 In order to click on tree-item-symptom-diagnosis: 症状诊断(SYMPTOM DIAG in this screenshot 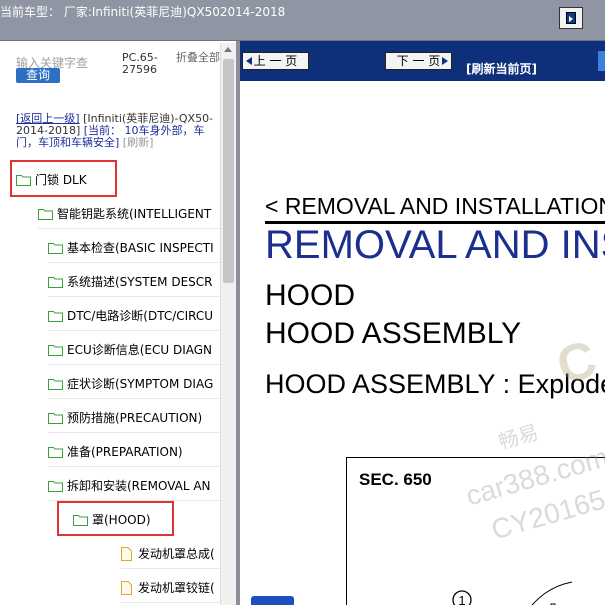, I will do `click(130, 384)`.